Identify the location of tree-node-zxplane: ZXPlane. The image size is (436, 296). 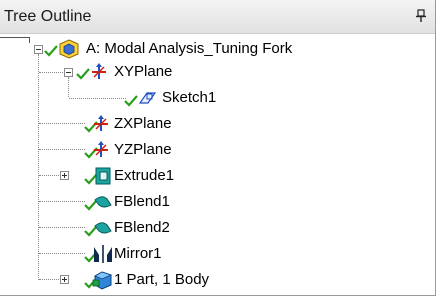
(184, 124).